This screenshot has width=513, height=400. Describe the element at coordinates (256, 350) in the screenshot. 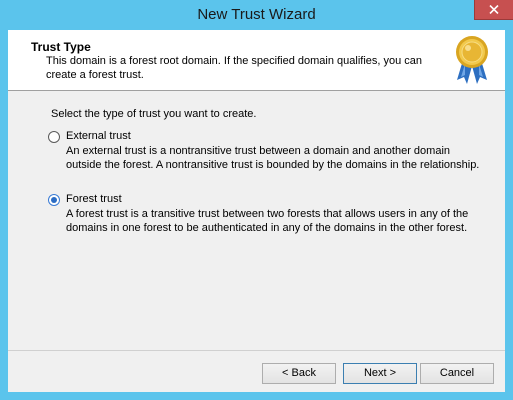

I see `footer-divider` at that location.